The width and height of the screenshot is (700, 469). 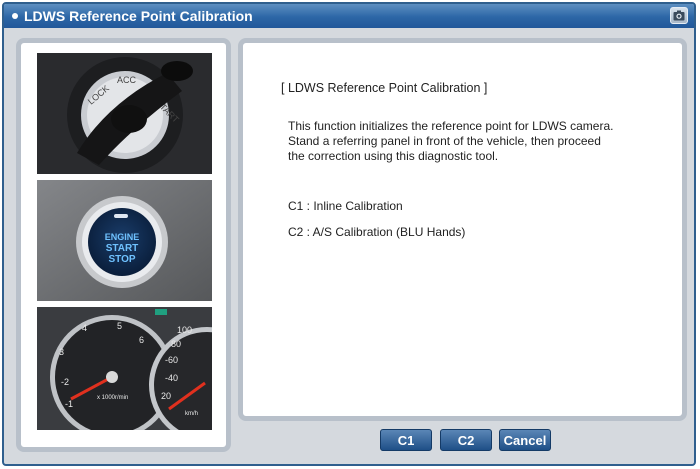 What do you see at coordinates (65, 382) in the screenshot?
I see `svg-text: -2` at bounding box center [65, 382].